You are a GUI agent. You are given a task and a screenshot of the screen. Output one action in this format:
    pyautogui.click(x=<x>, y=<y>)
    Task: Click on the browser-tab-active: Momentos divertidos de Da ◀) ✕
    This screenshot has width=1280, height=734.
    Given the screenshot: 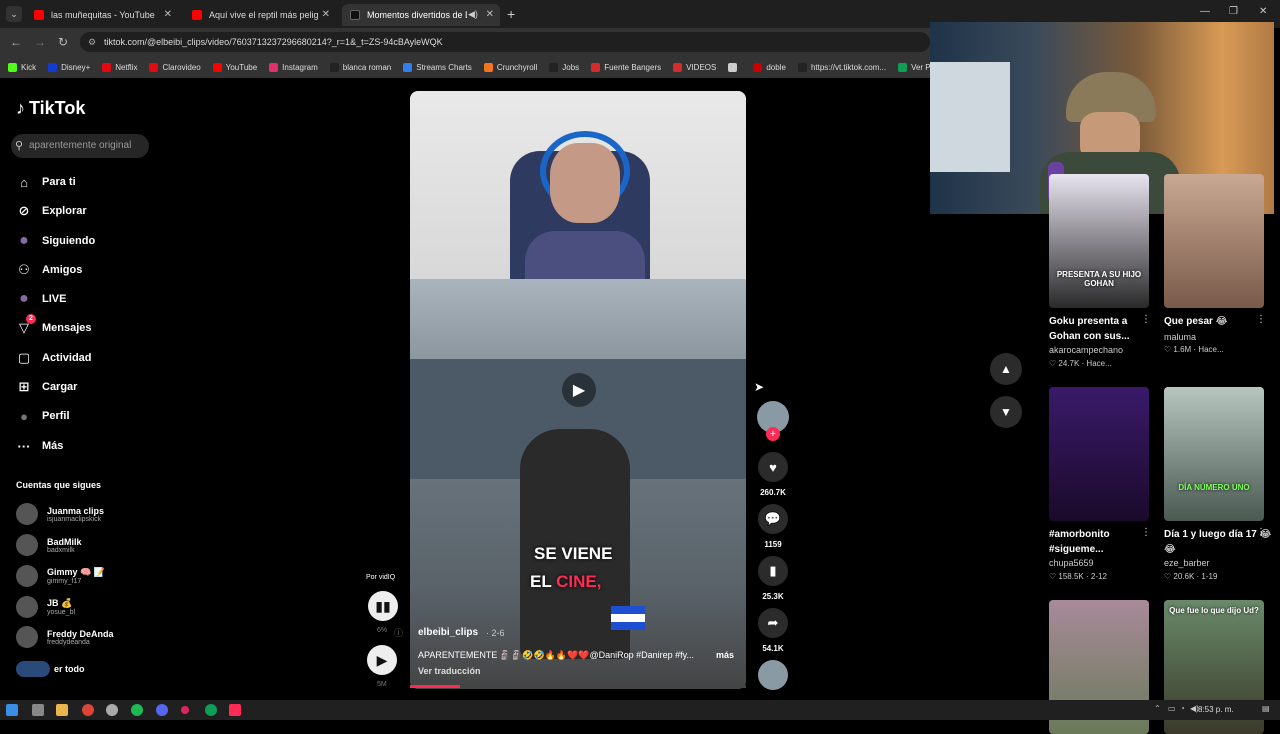 What is the action you would take?
    pyautogui.click(x=421, y=15)
    